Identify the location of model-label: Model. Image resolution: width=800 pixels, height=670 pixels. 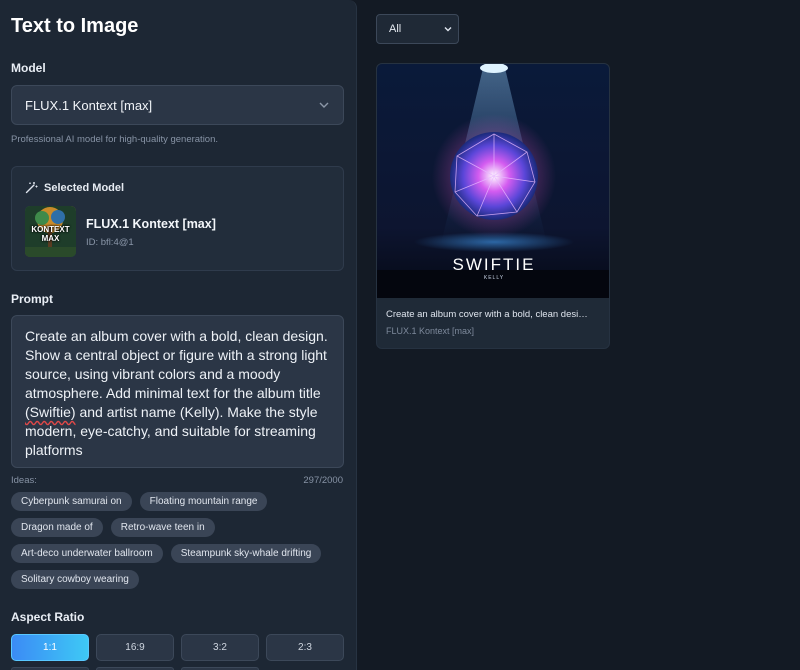
(28, 68).